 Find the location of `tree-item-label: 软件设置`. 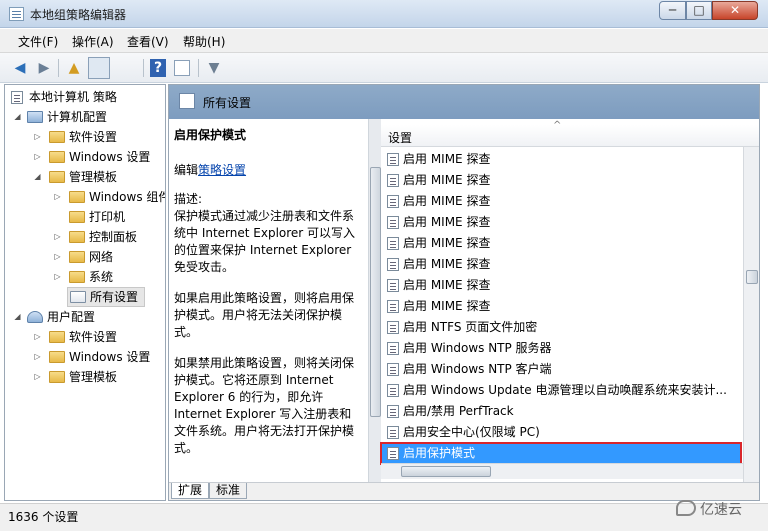

tree-item-label: 软件设置 is located at coordinates (93, 137).